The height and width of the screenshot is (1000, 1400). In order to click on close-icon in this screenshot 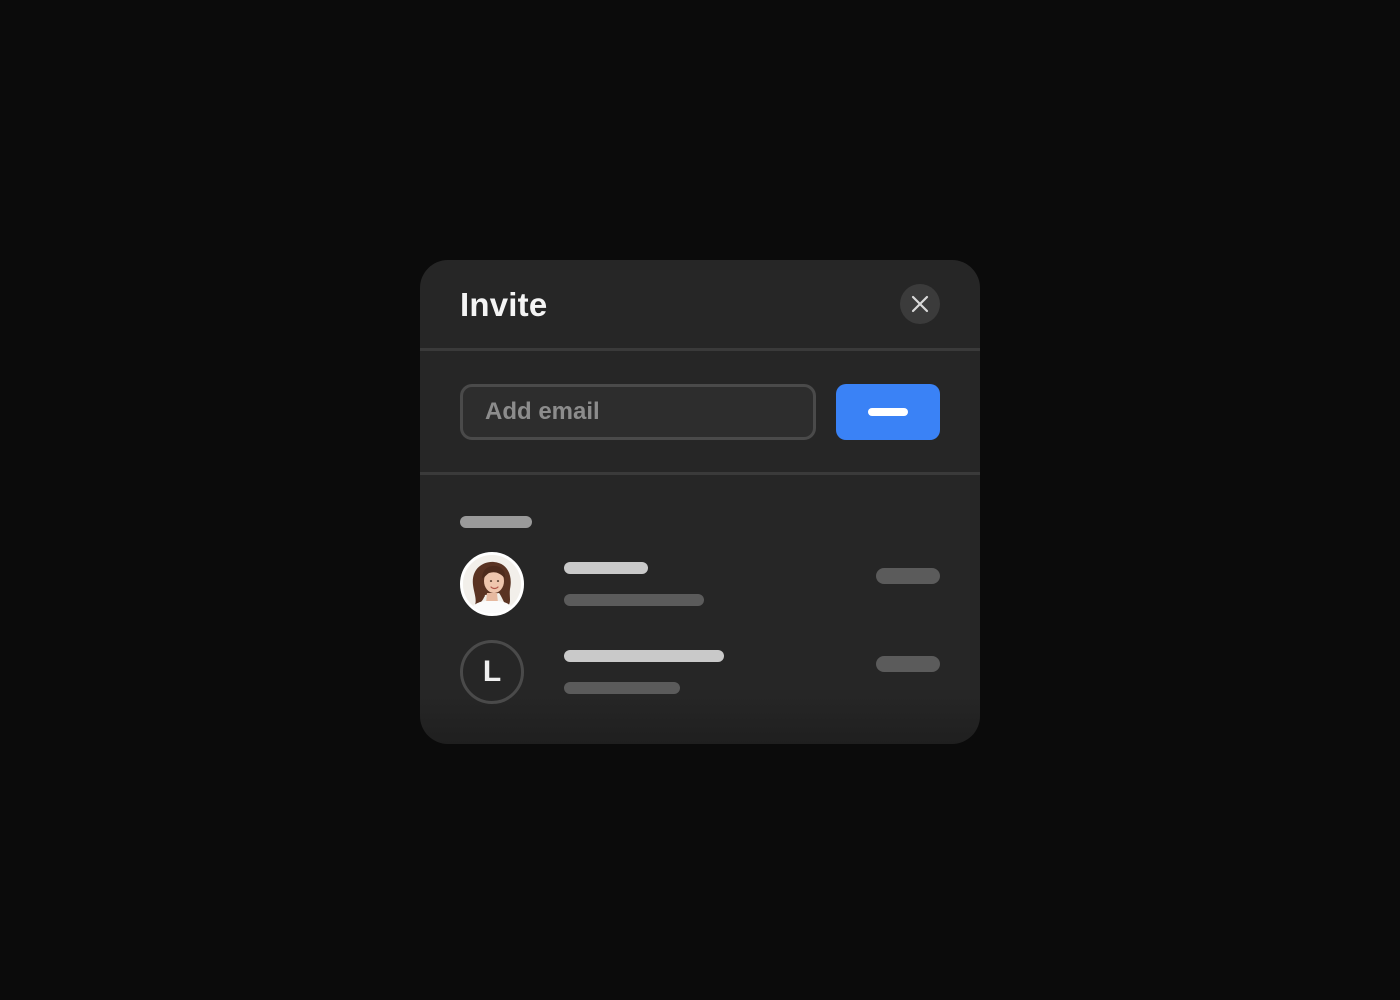, I will do `click(920, 304)`.